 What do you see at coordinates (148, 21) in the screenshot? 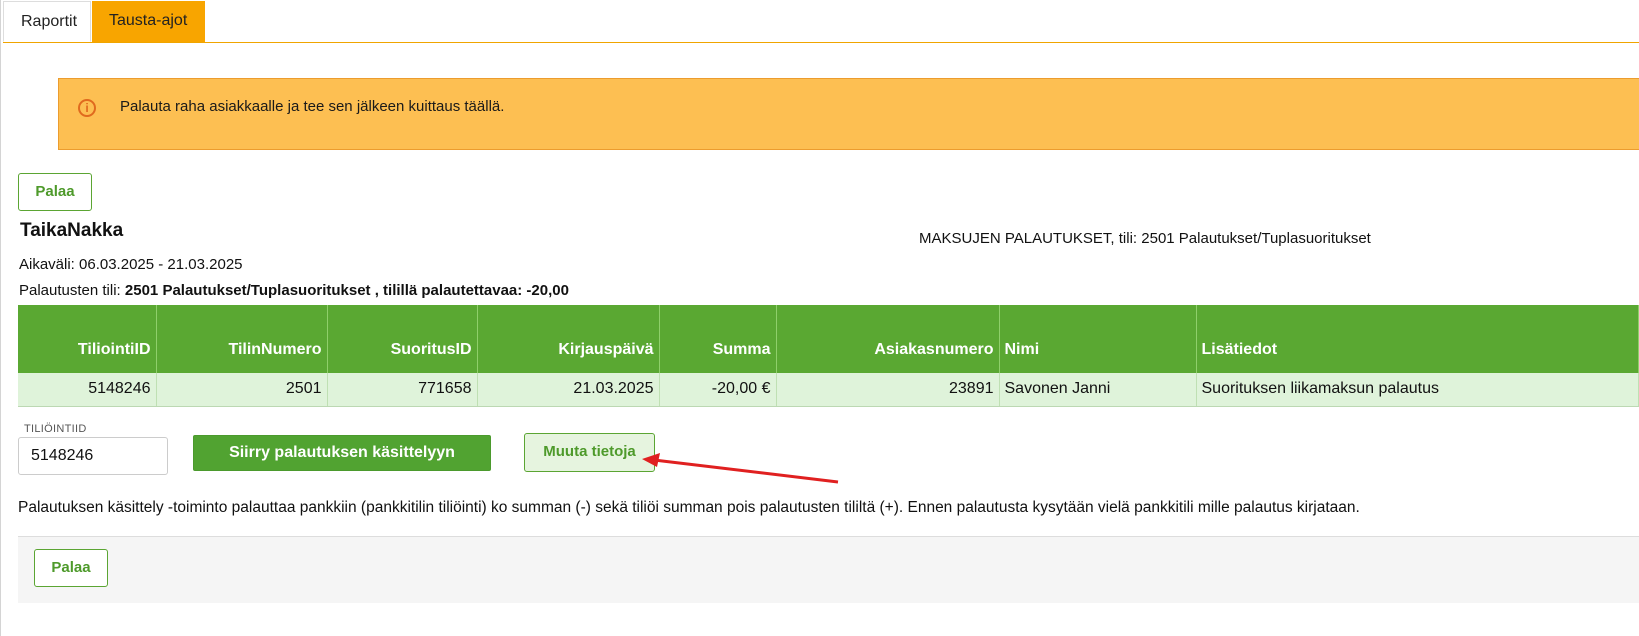
I see `tab-tausta-ajot: Tausta-ajot` at bounding box center [148, 21].